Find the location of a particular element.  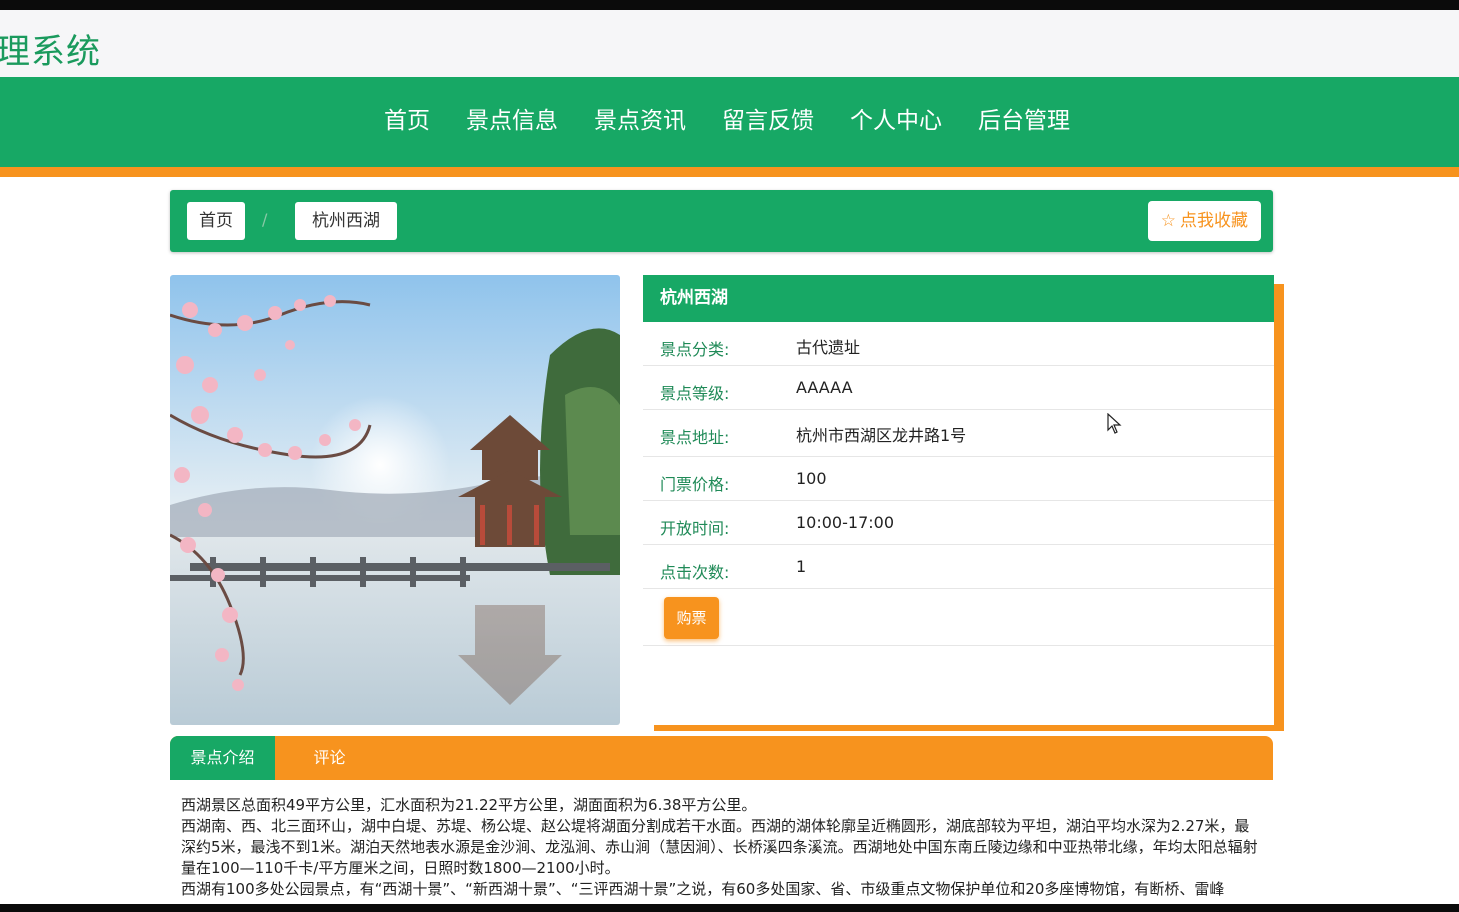

buy-row: 购票 is located at coordinates (958, 617).